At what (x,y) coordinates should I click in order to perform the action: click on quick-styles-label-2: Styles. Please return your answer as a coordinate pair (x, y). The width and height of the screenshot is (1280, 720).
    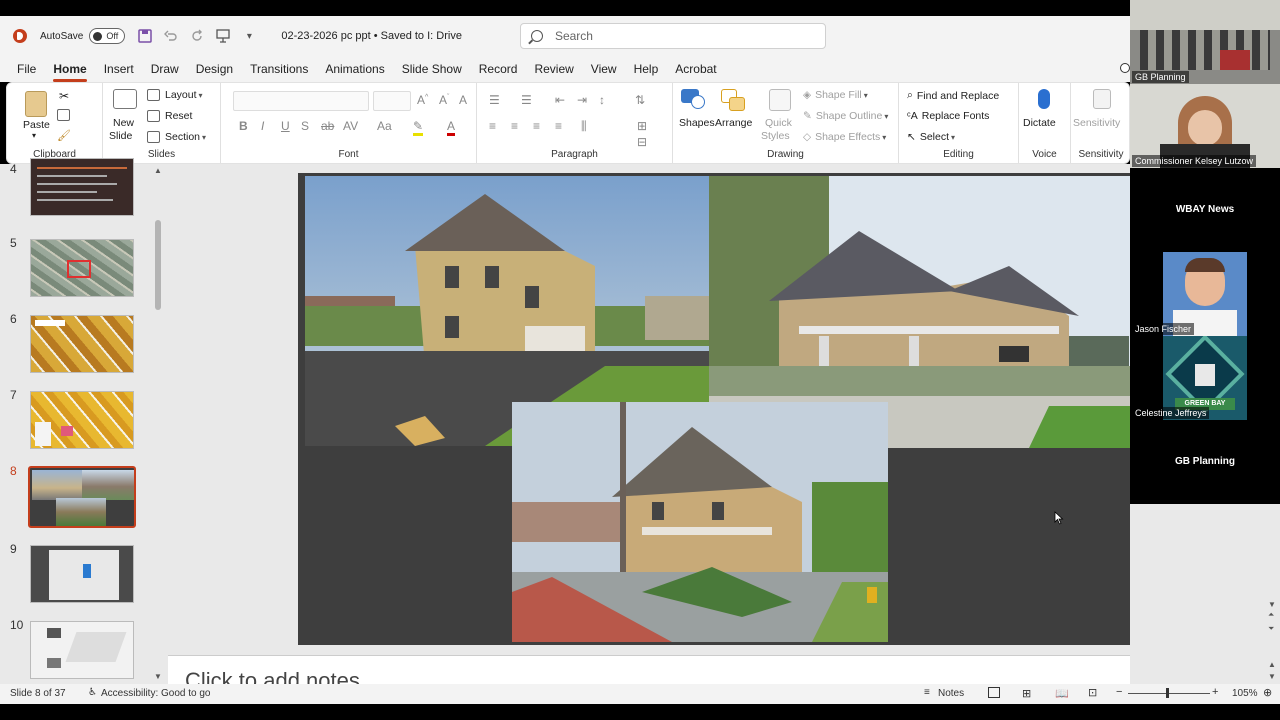
    Looking at the image, I should click on (775, 136).